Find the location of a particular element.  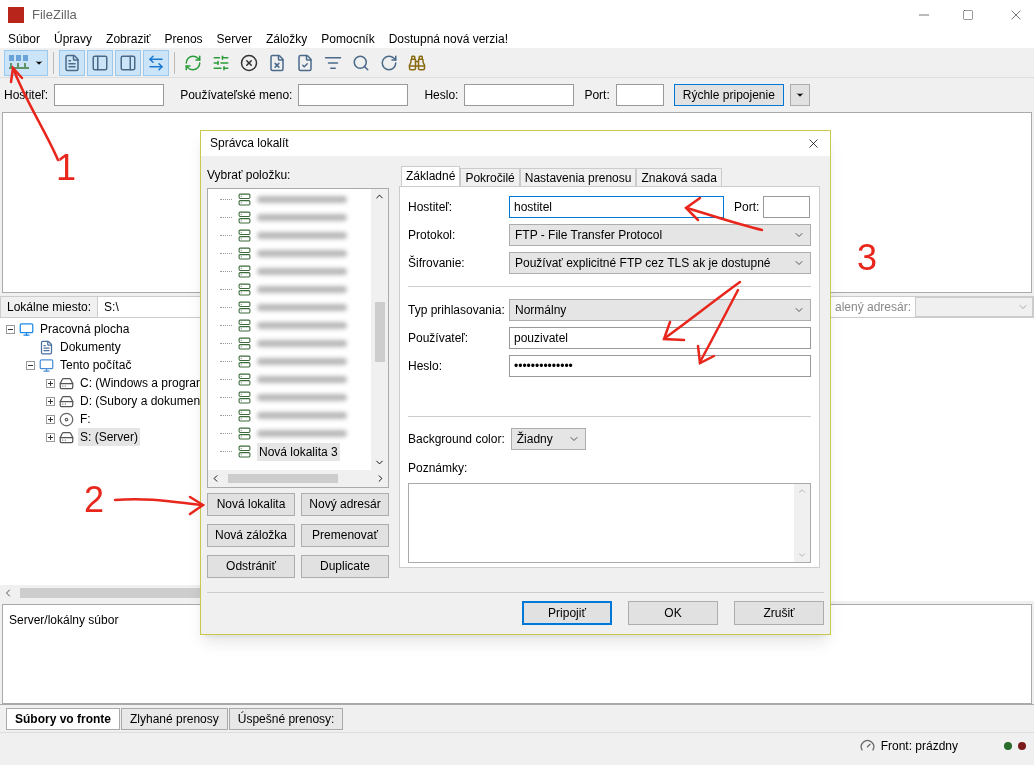

dialog-button: Nová lokalita is located at coordinates (251, 504).